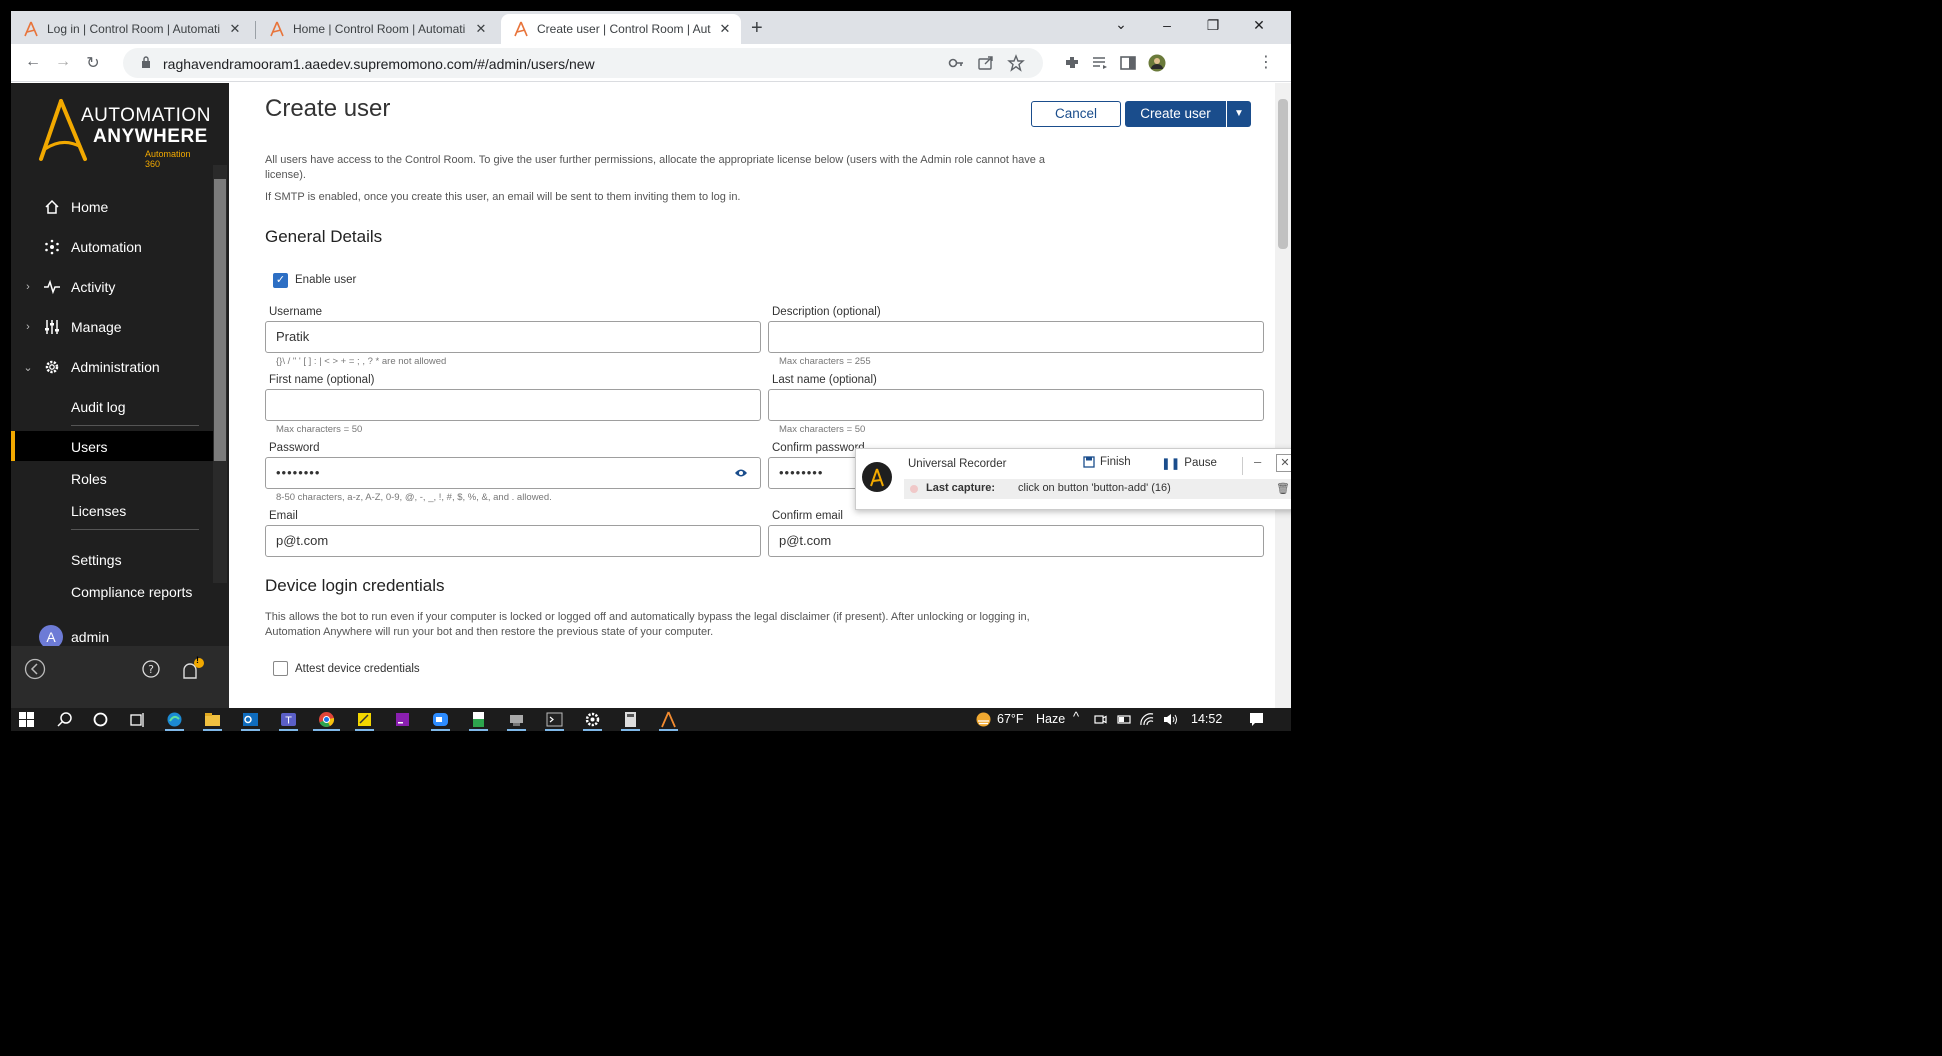 This screenshot has width=1942, height=1056. What do you see at coordinates (983, 719) in the screenshot?
I see `weather-haze-icon` at bounding box center [983, 719].